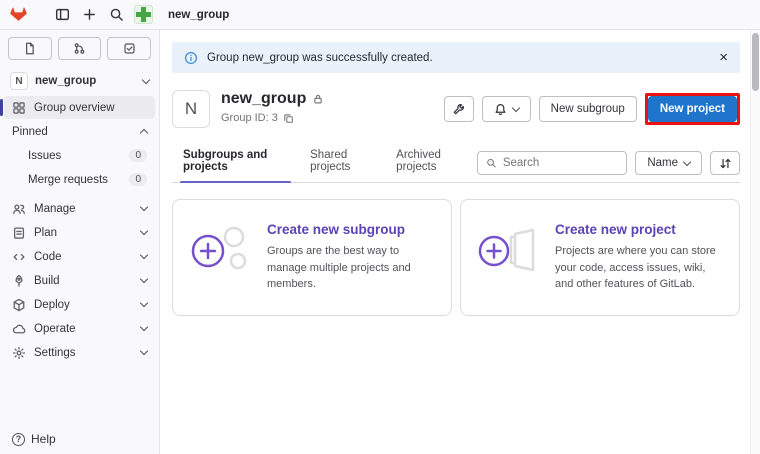 The image size is (760, 454). Describe the element at coordinates (79, 155) in the screenshot. I see `sidebar-item-issues: Issues 0` at that location.